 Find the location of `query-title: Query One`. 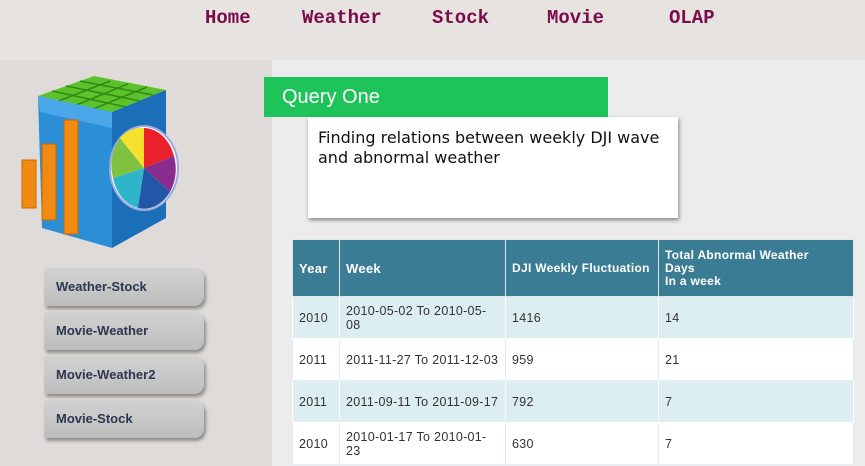

query-title: Query One is located at coordinates (436, 97).